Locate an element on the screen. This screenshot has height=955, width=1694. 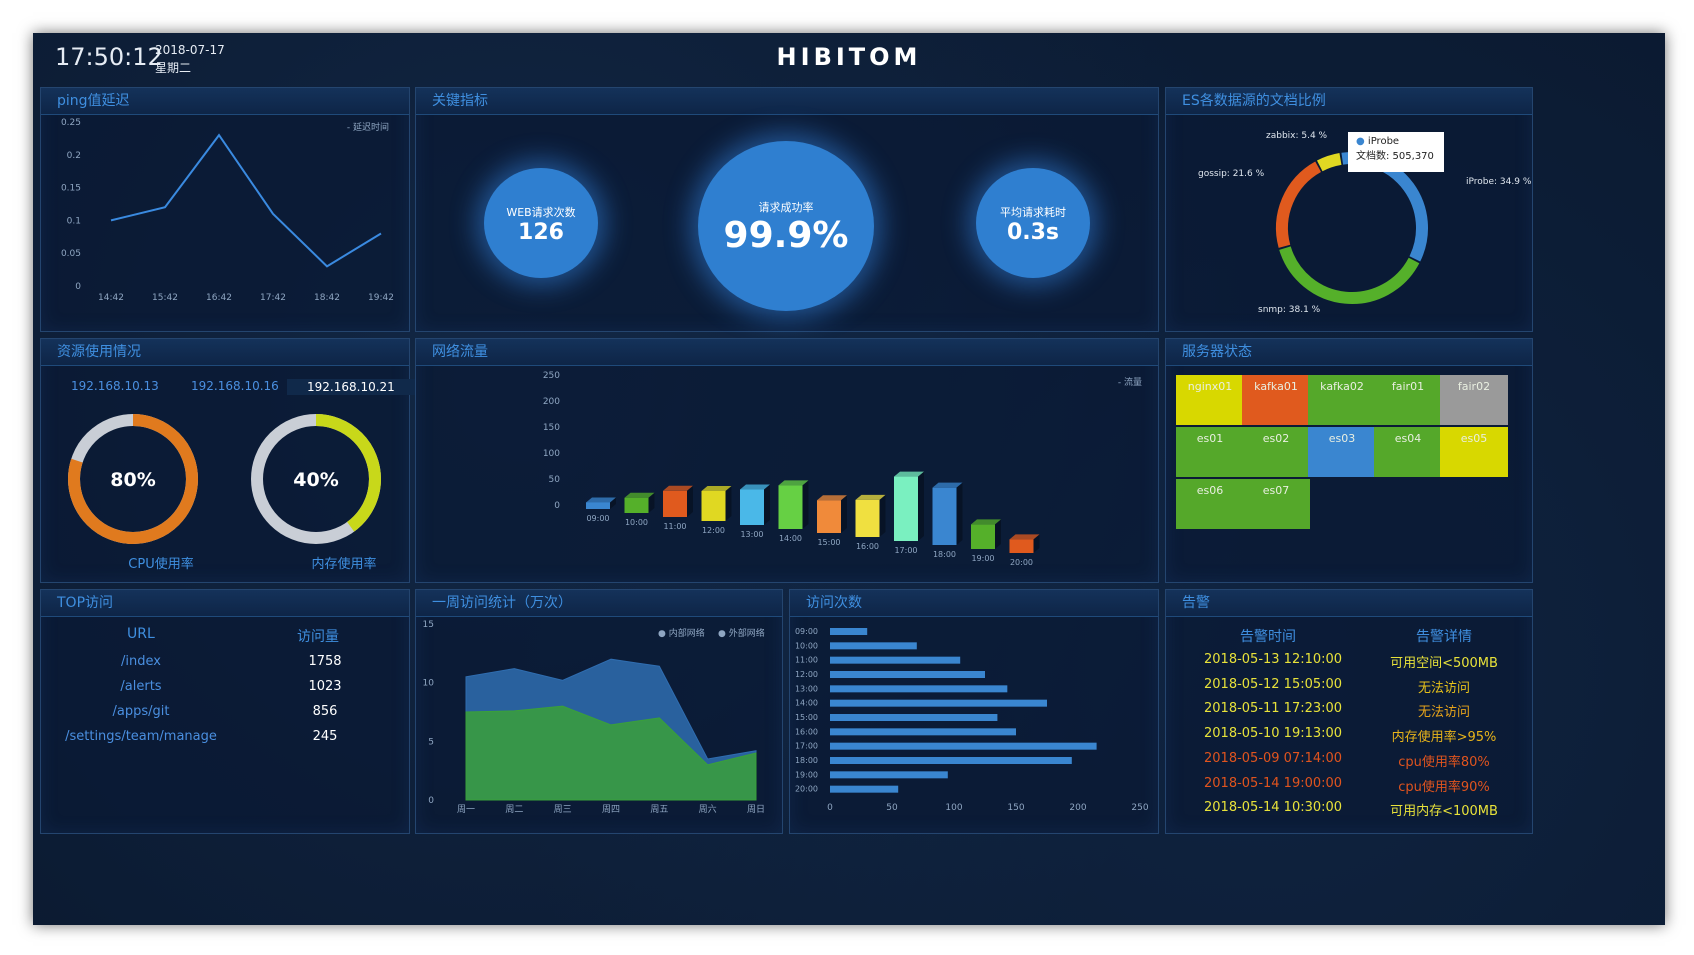
server-tile-fair02: fair02 is located at coordinates (1474, 400).